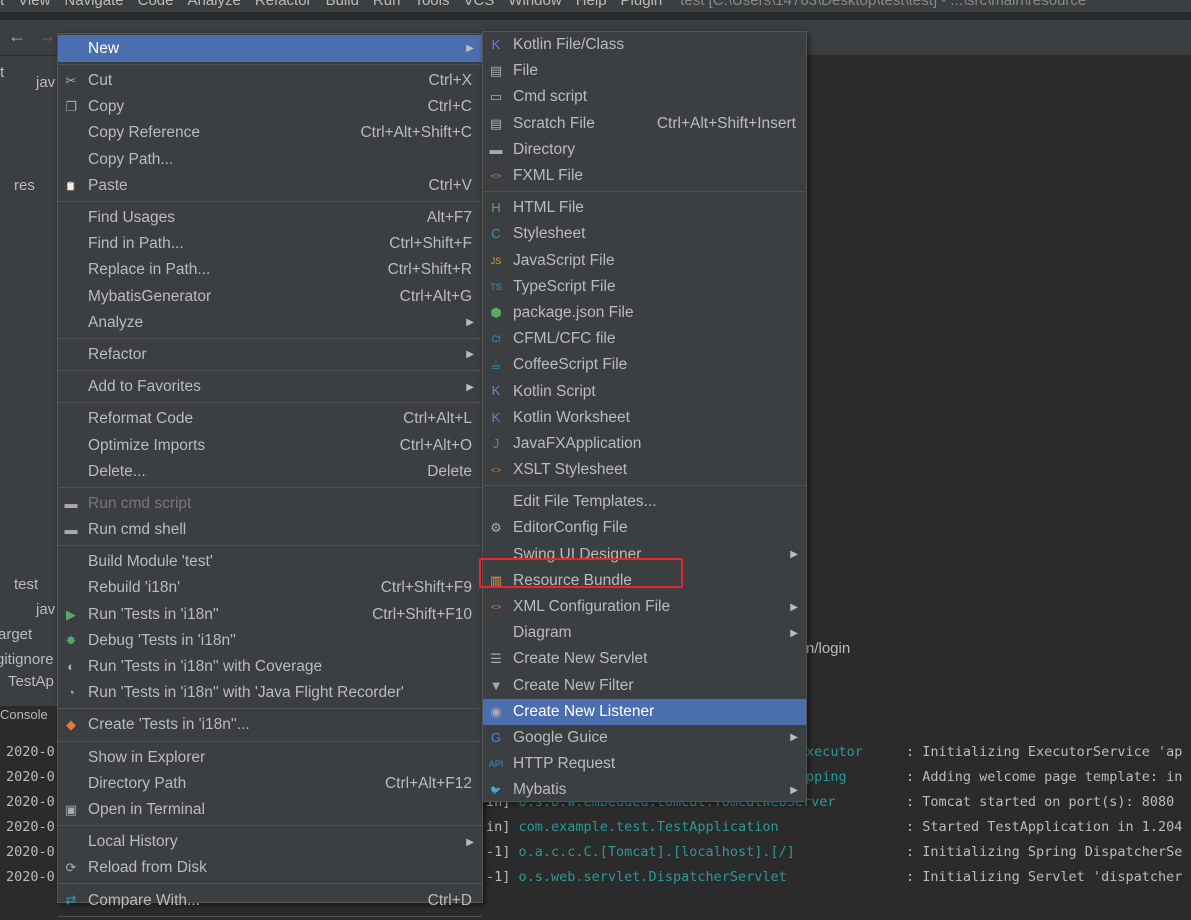  I want to click on project-view-label: t, so click(2, 72).